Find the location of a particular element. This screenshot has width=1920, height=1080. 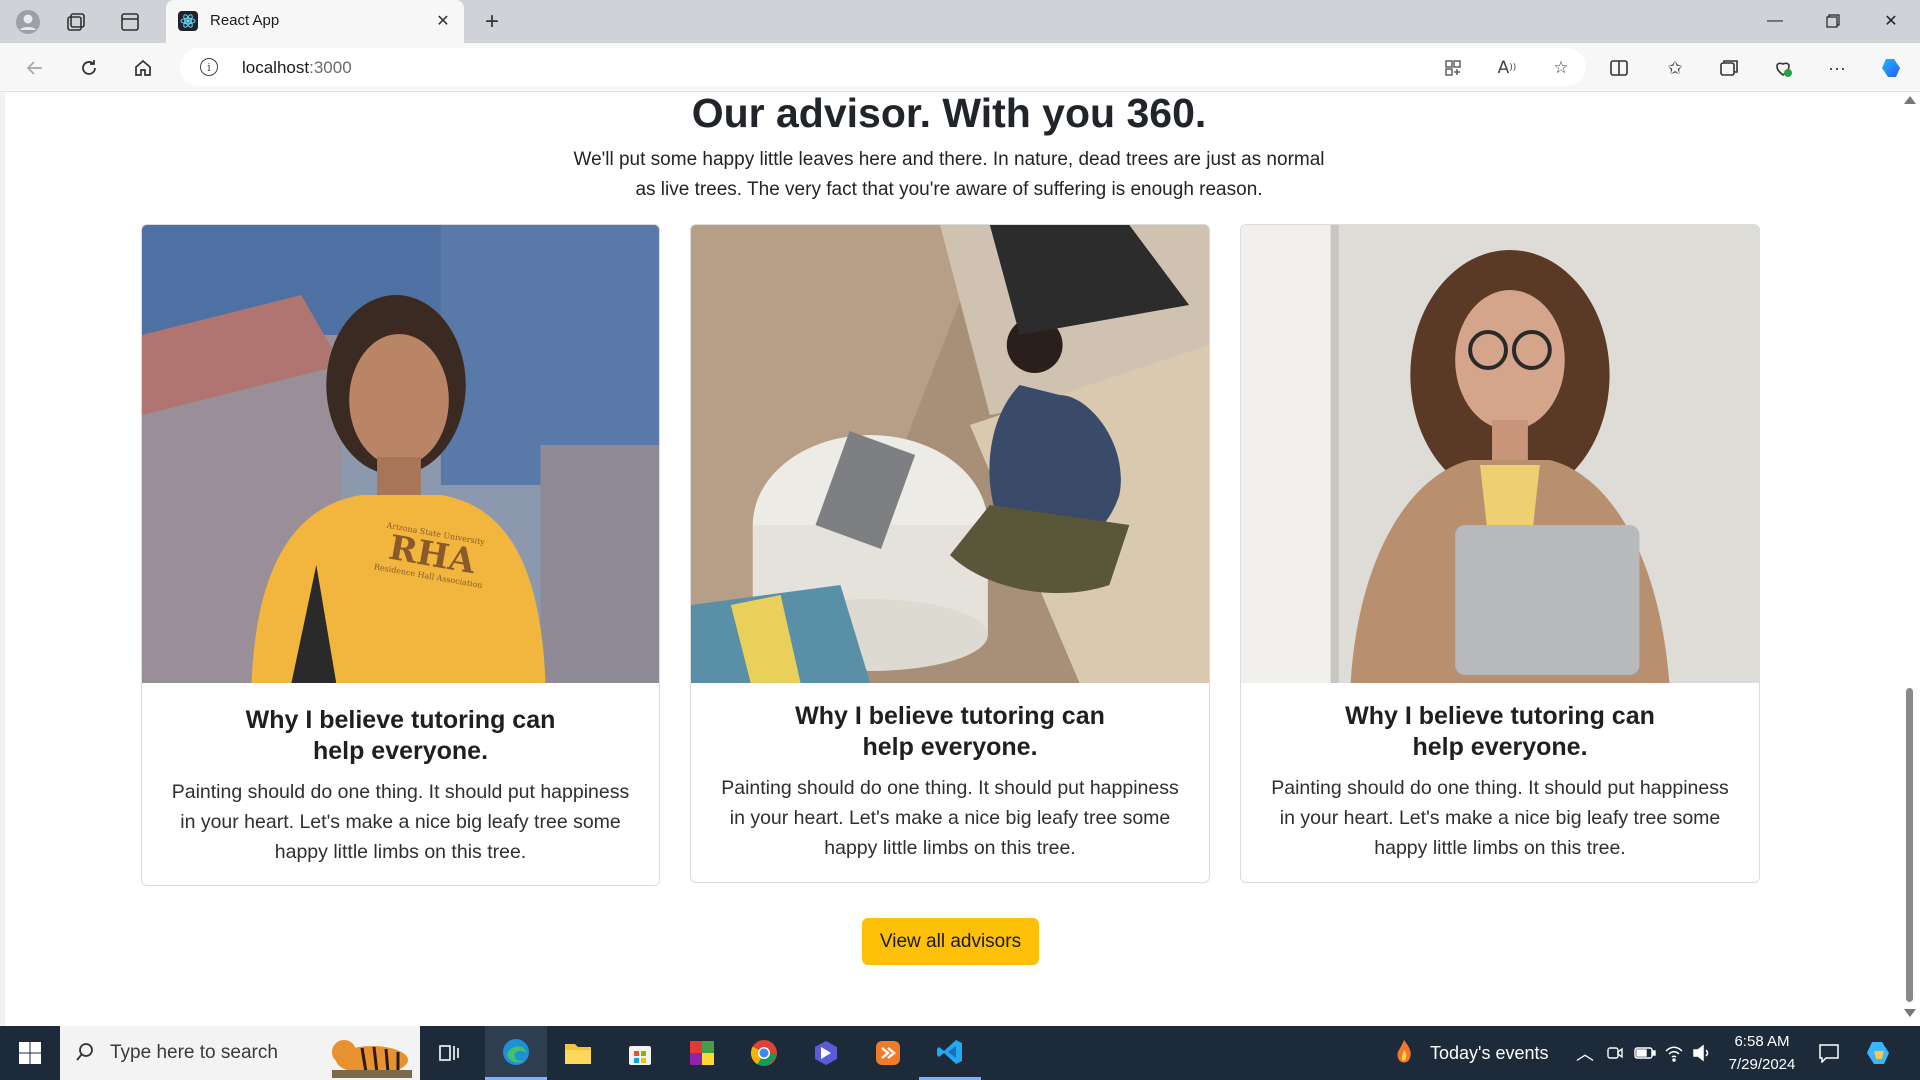

browser-toolbar: i localhost:3000 A)) ☆ ✩ ··· is located at coordinates (960, 67).